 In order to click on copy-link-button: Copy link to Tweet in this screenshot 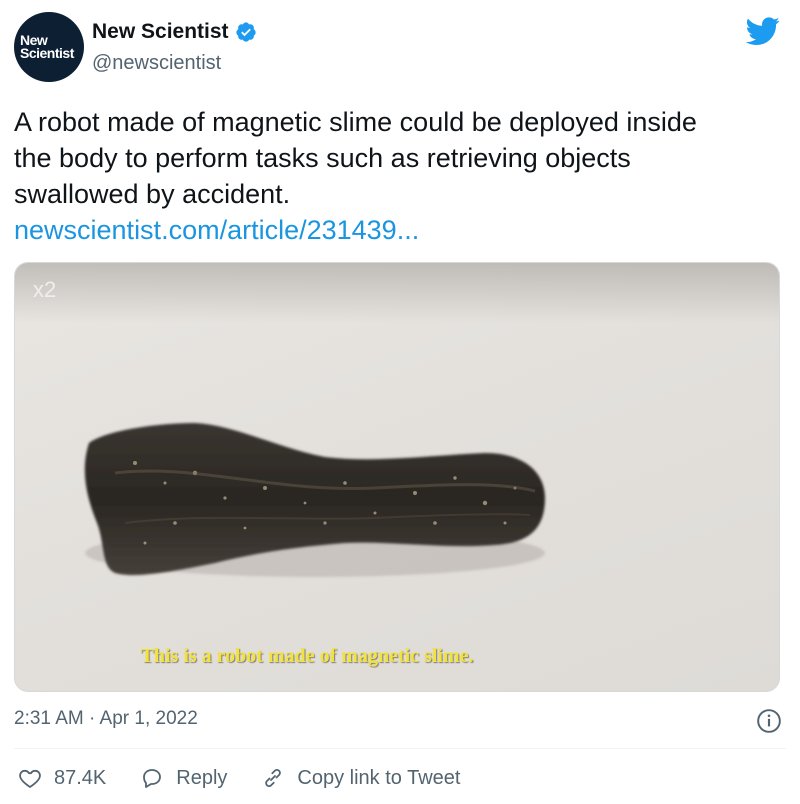, I will do `click(360, 778)`.